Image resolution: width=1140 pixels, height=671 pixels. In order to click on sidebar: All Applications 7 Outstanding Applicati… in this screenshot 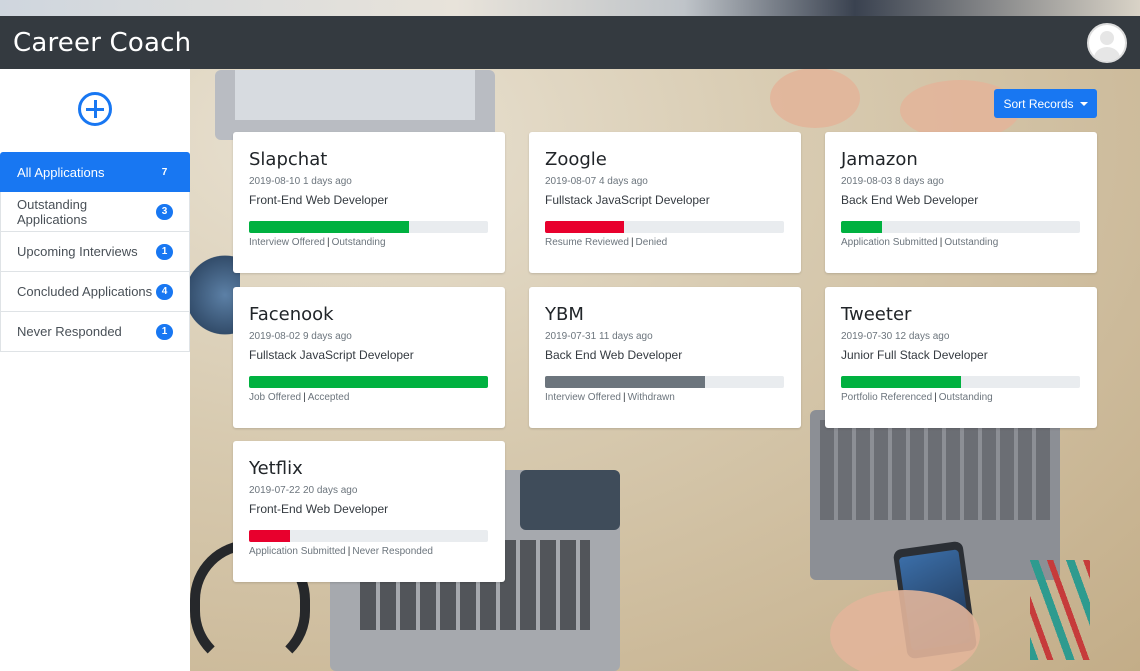, I will do `click(95, 370)`.